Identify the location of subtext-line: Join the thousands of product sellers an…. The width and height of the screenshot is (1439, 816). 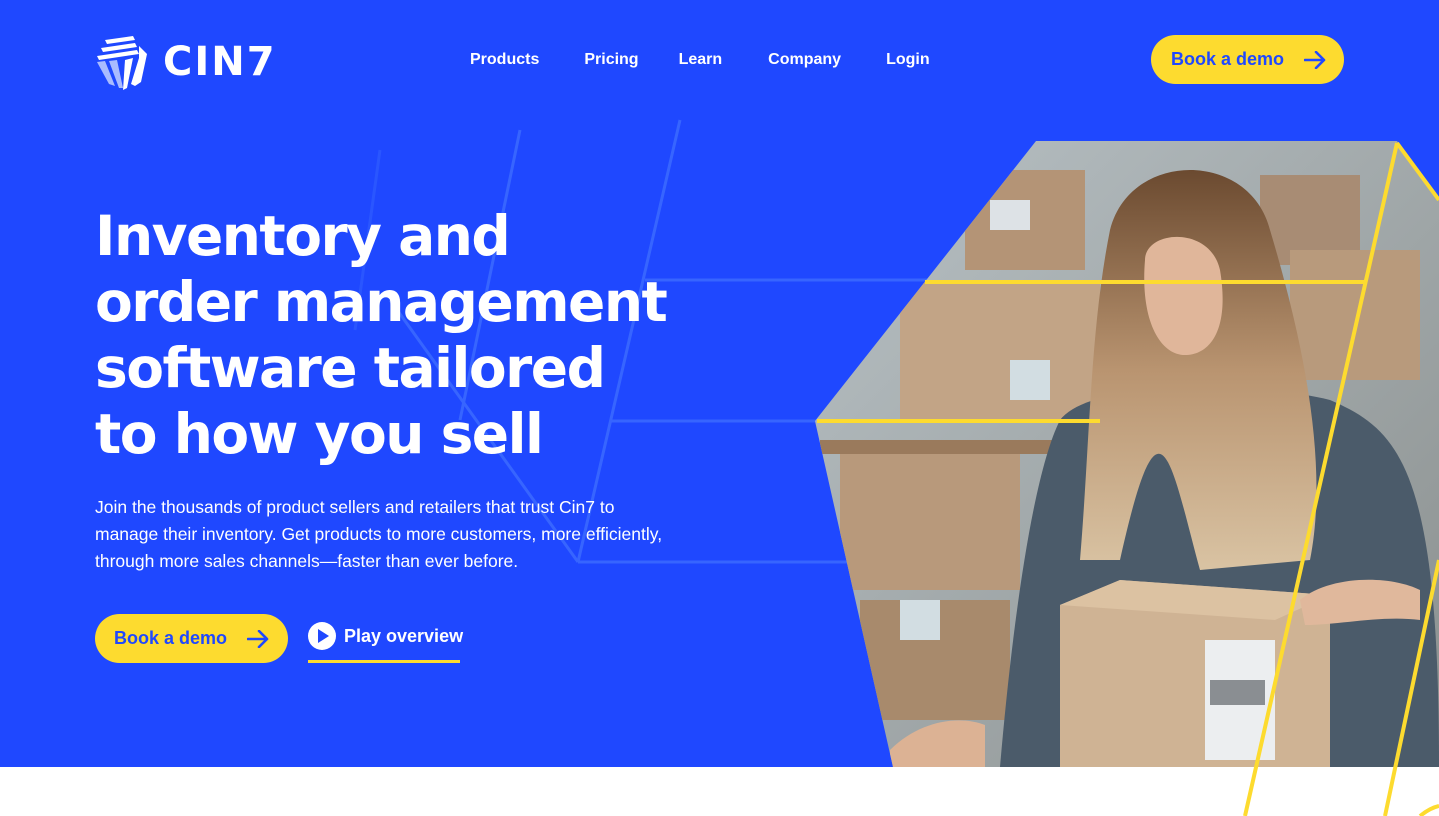
(355, 507).